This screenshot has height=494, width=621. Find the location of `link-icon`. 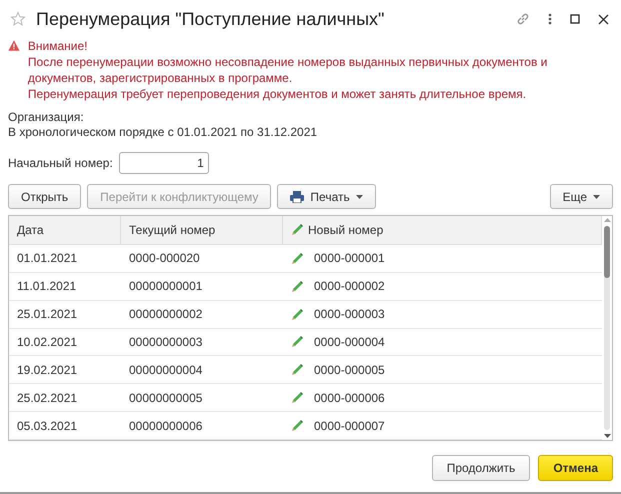

link-icon is located at coordinates (523, 19).